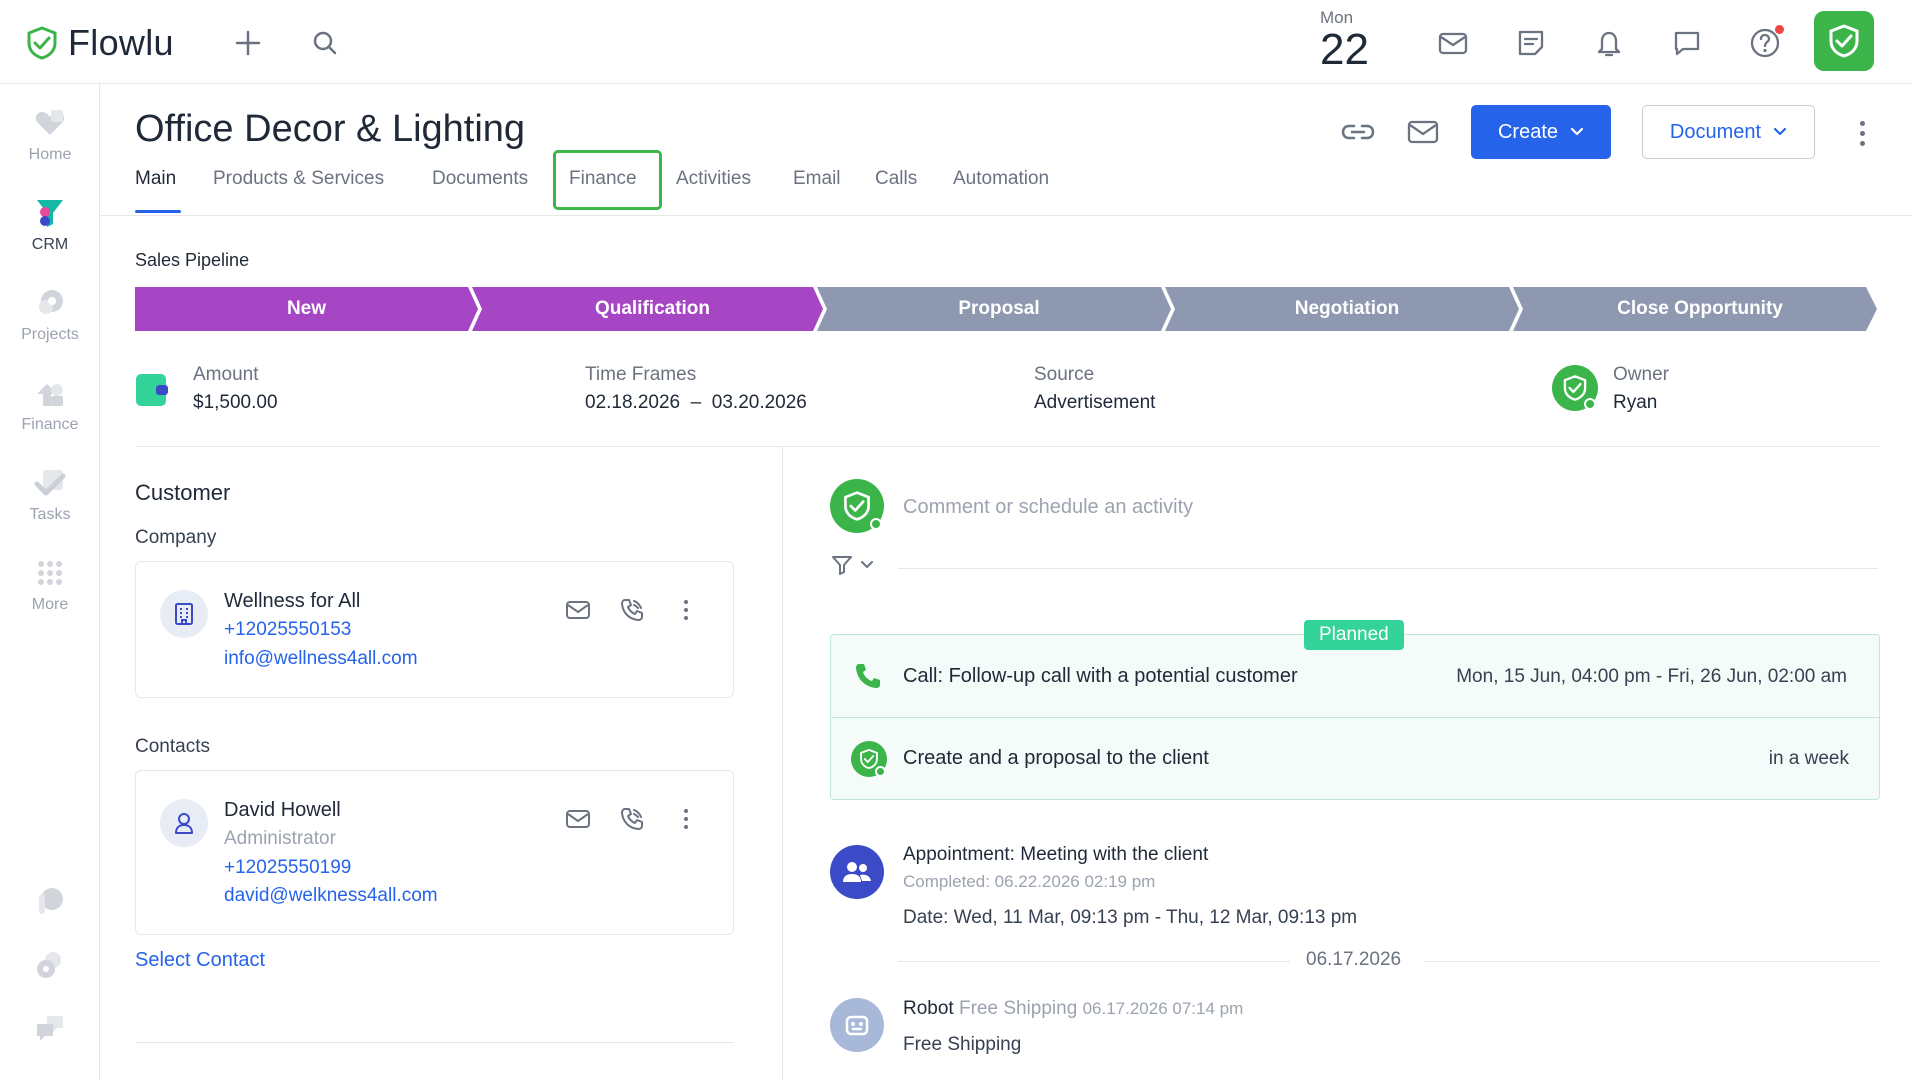 This screenshot has height=1080, width=1912. I want to click on user-avatar, so click(1844, 41).